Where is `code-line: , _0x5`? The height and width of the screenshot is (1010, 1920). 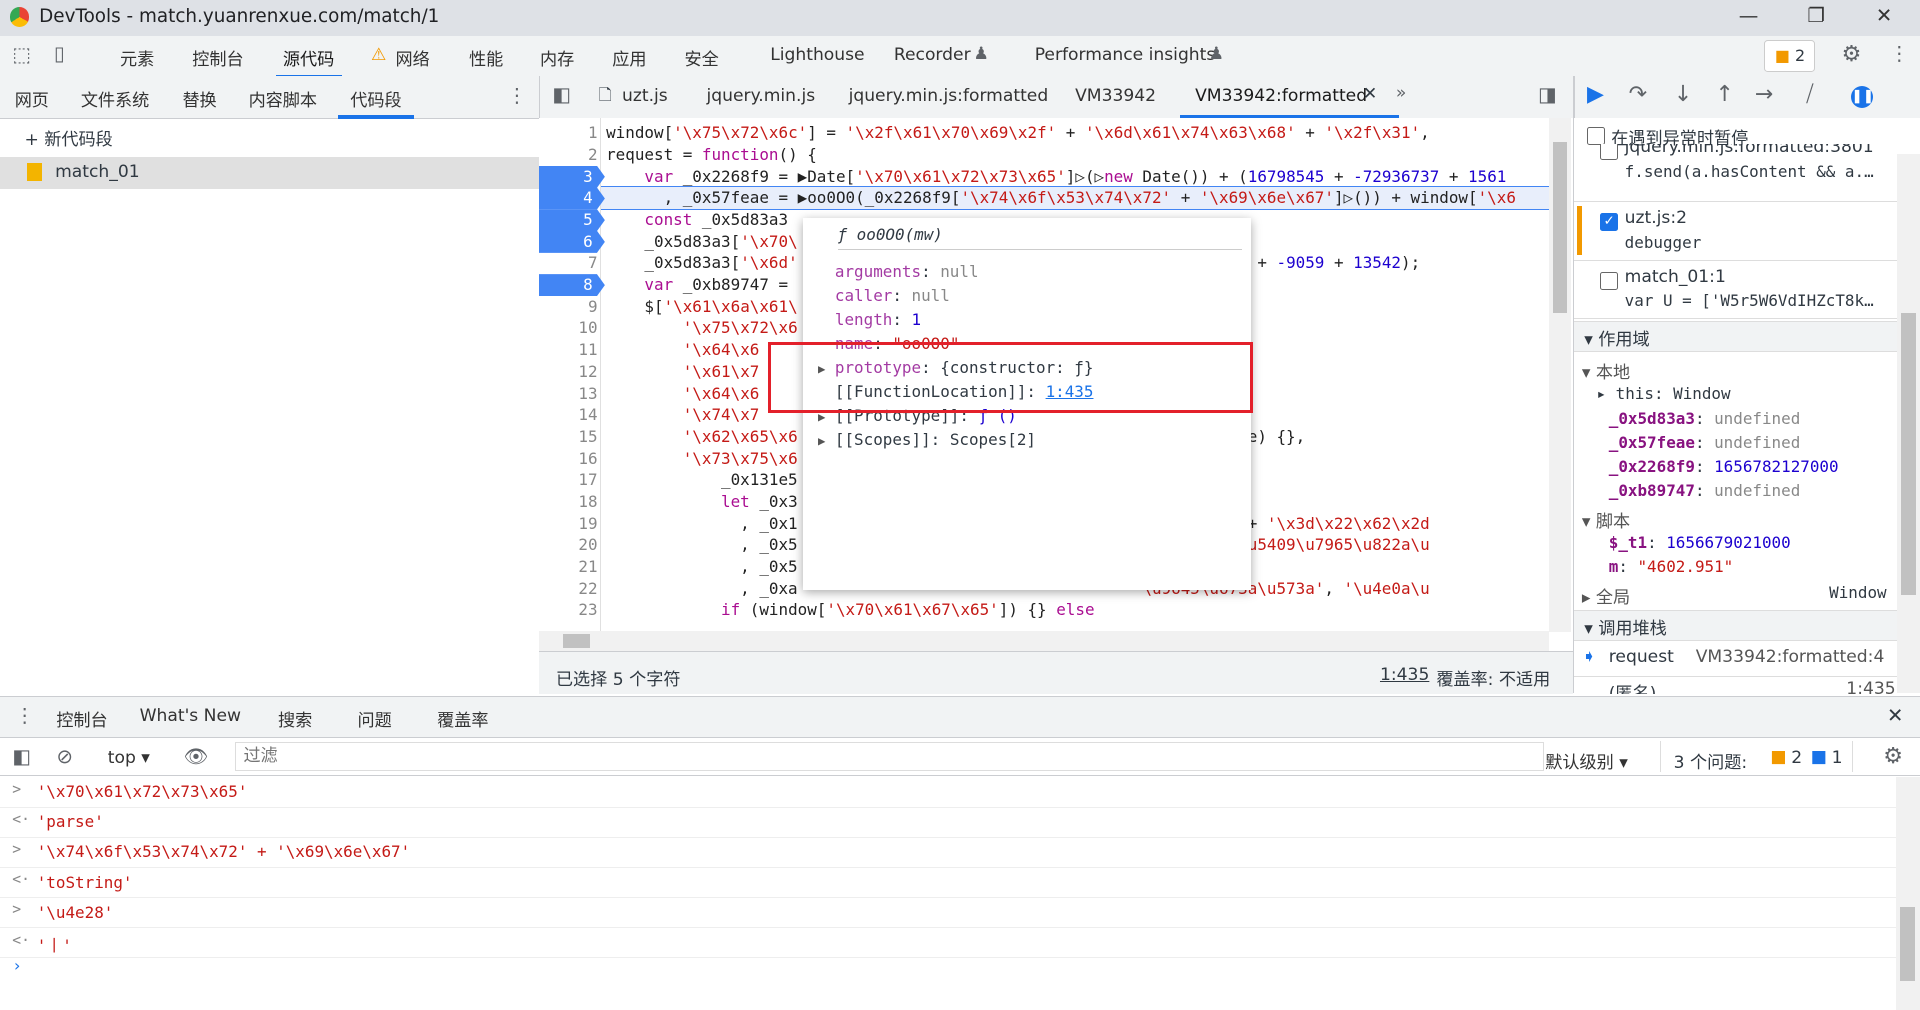
code-line: , _0x5 is located at coordinates (702, 567).